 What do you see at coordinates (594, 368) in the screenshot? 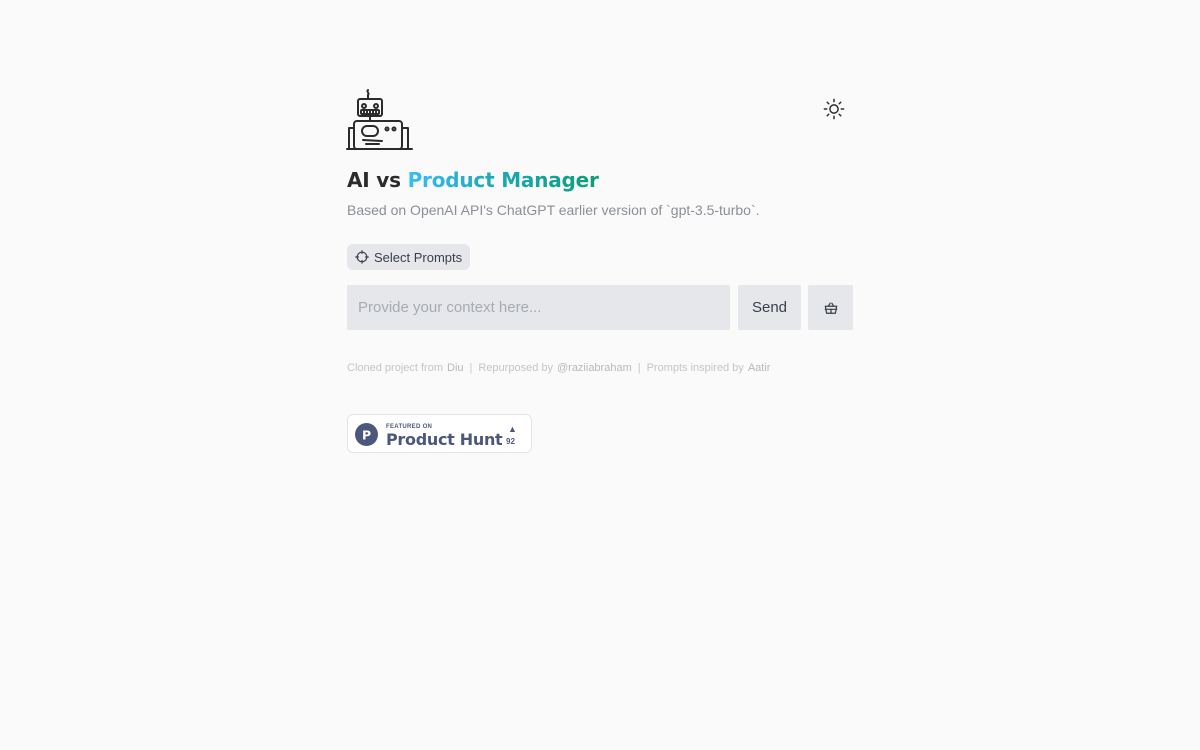
I see `repurposed-link: @raziiabraham` at bounding box center [594, 368].